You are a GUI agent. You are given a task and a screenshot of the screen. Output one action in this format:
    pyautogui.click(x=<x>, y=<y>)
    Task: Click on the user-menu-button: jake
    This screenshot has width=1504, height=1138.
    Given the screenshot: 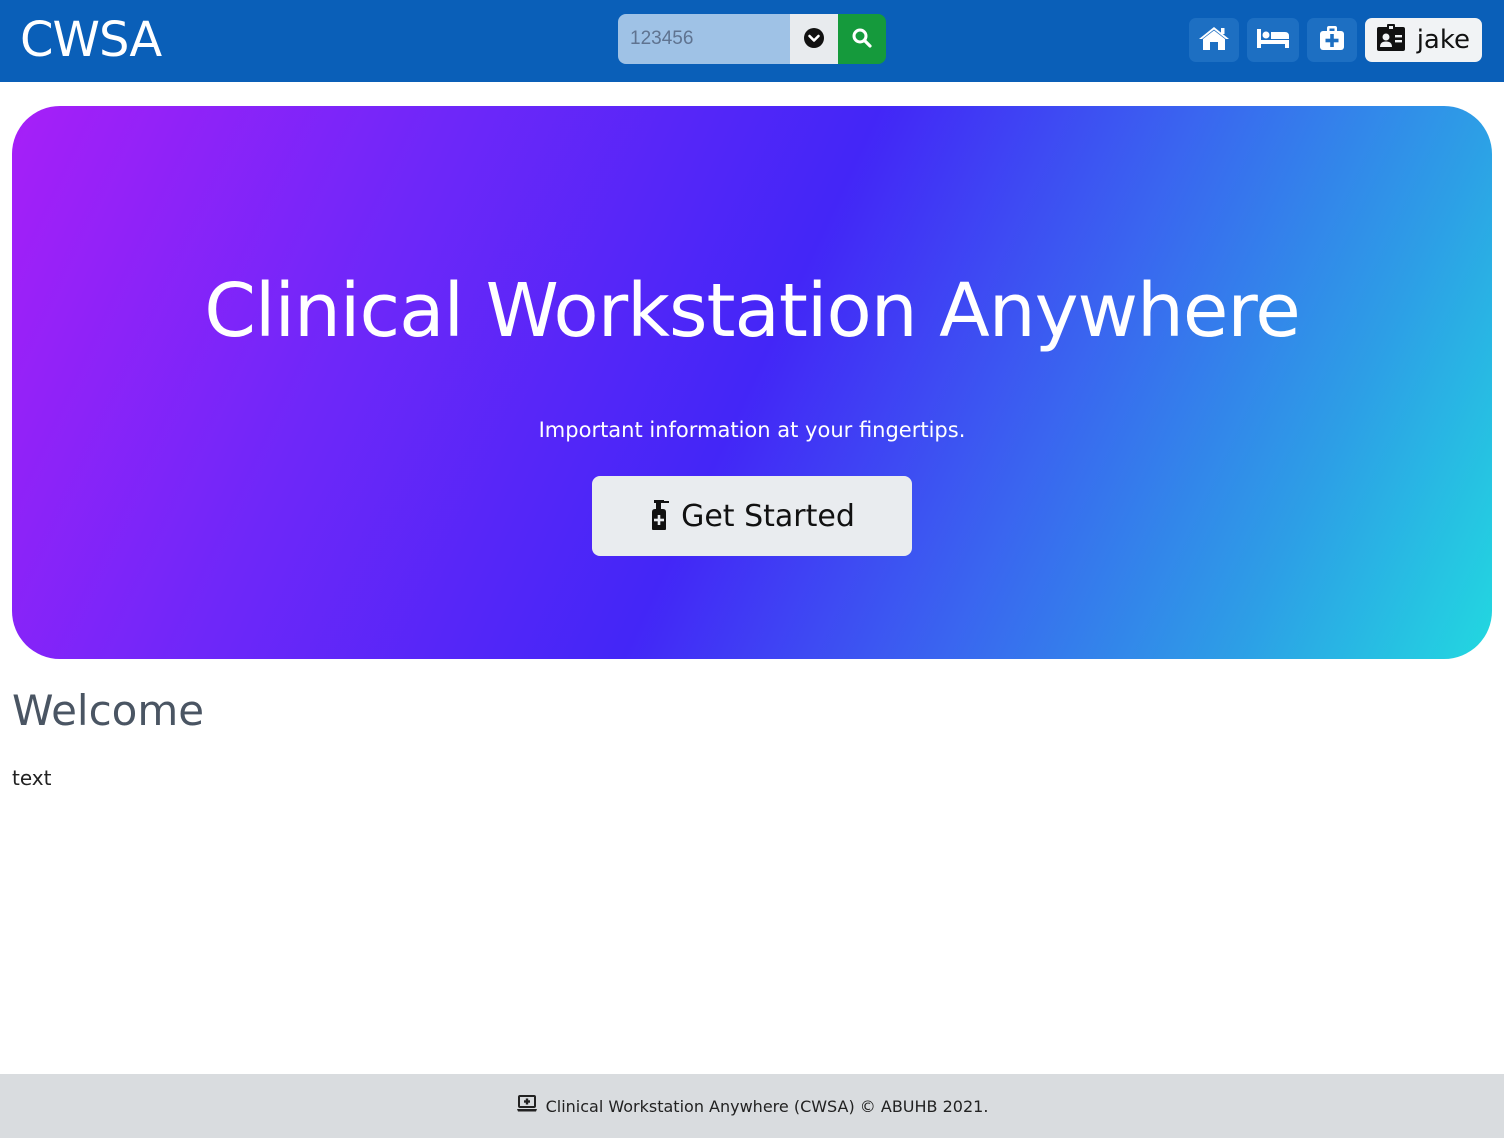 What is the action you would take?
    pyautogui.click(x=1423, y=40)
    